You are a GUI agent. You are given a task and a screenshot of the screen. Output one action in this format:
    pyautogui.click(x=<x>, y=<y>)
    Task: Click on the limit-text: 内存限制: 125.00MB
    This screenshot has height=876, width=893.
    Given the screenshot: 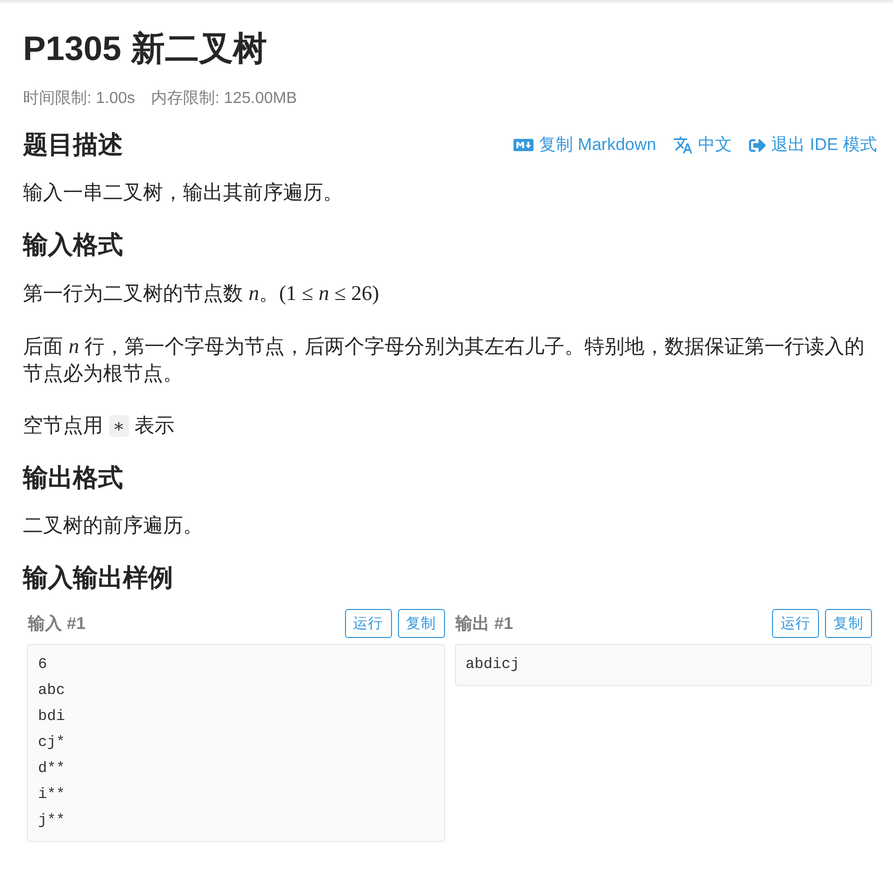 What is the action you would take?
    pyautogui.click(x=224, y=98)
    